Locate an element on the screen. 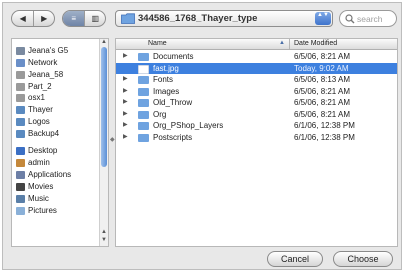 The height and width of the screenshot is (274, 406). location-popup: 344586_1768_Thayer_type ▲▼ is located at coordinates (224, 18).